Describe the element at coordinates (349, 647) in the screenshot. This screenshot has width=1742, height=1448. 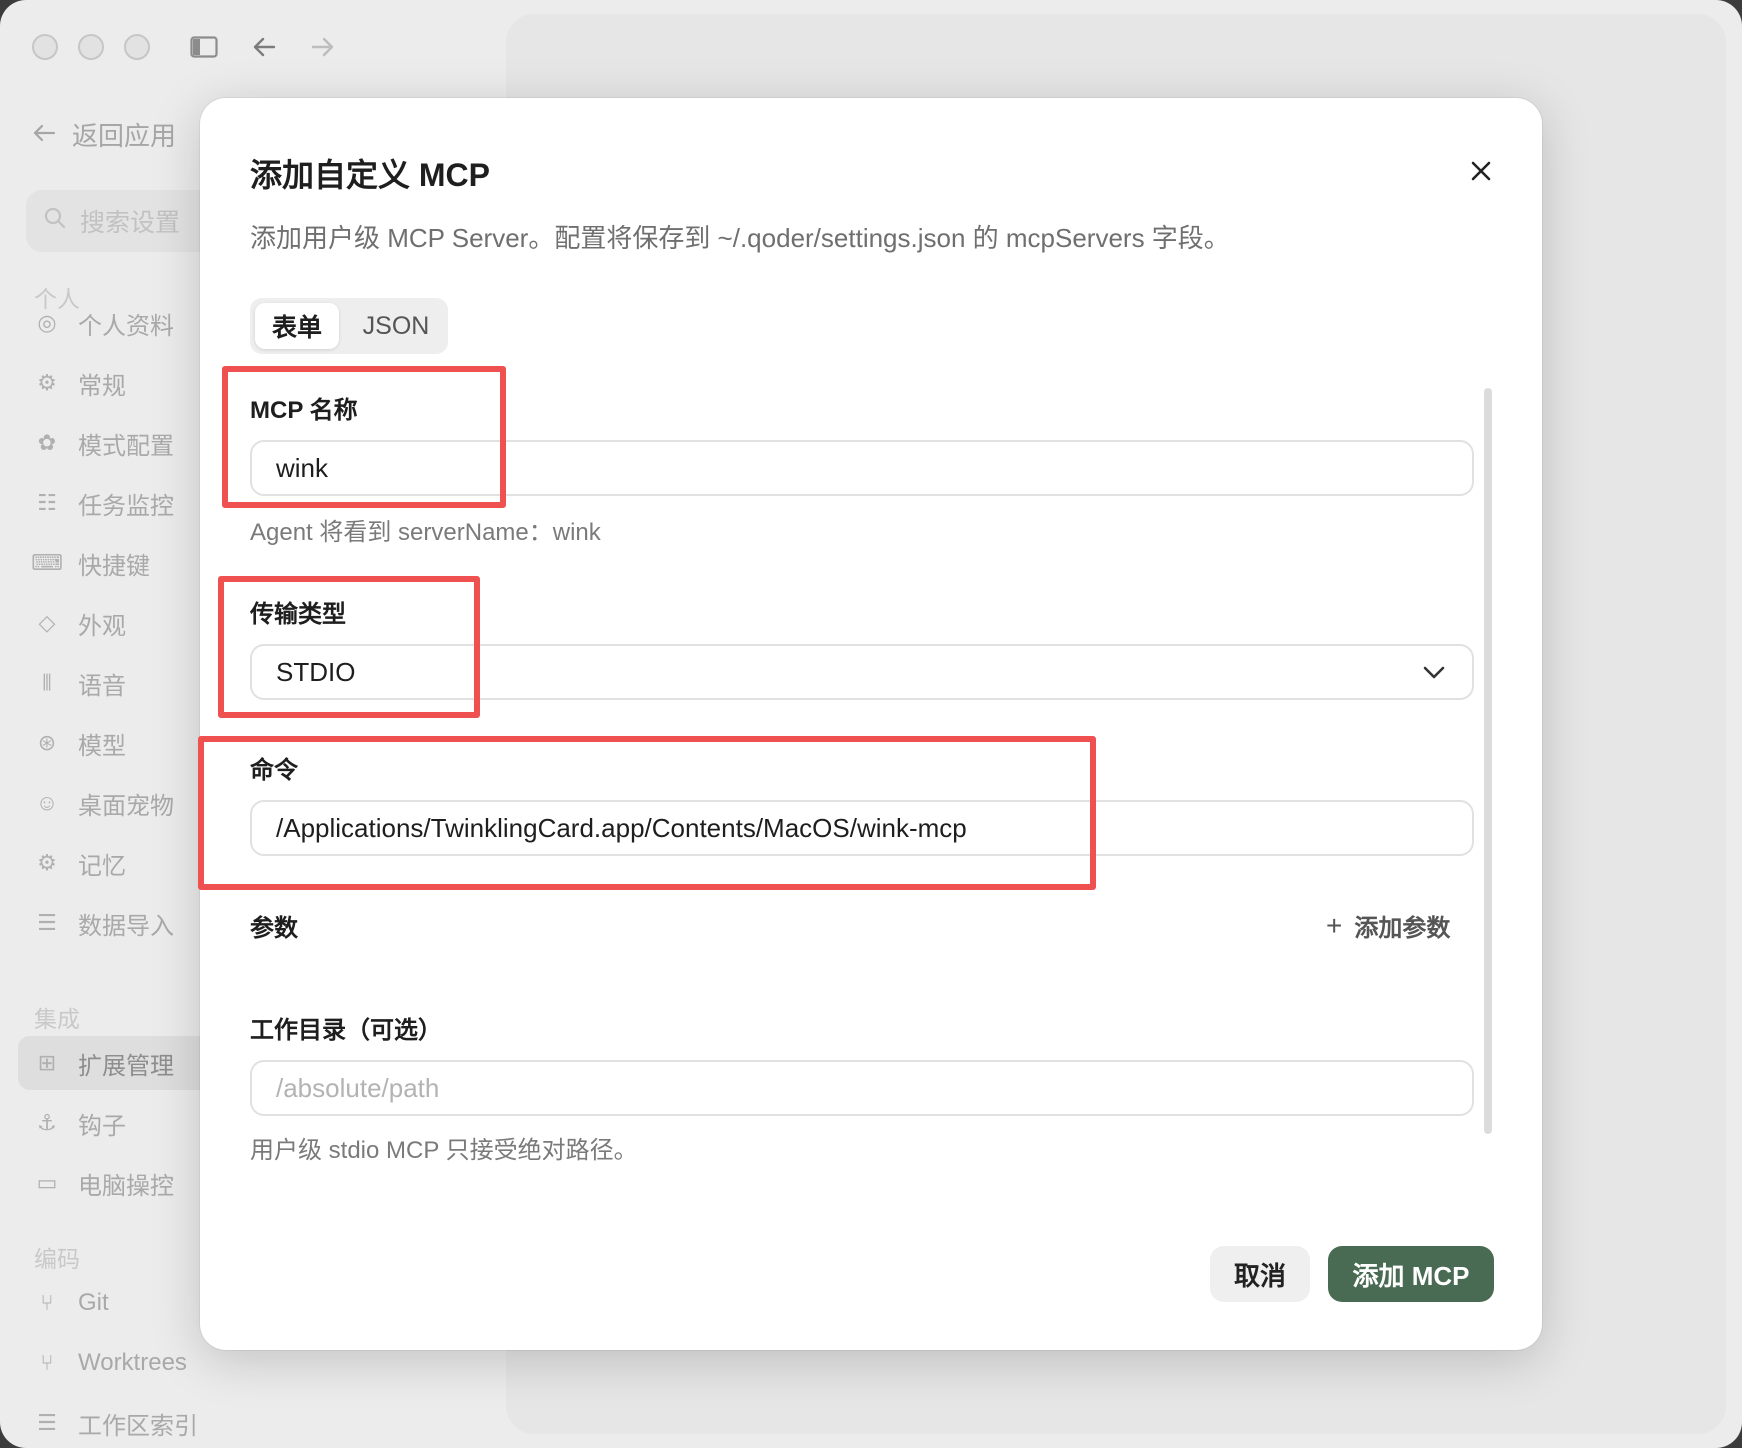
I see `annotation-box-transport` at that location.